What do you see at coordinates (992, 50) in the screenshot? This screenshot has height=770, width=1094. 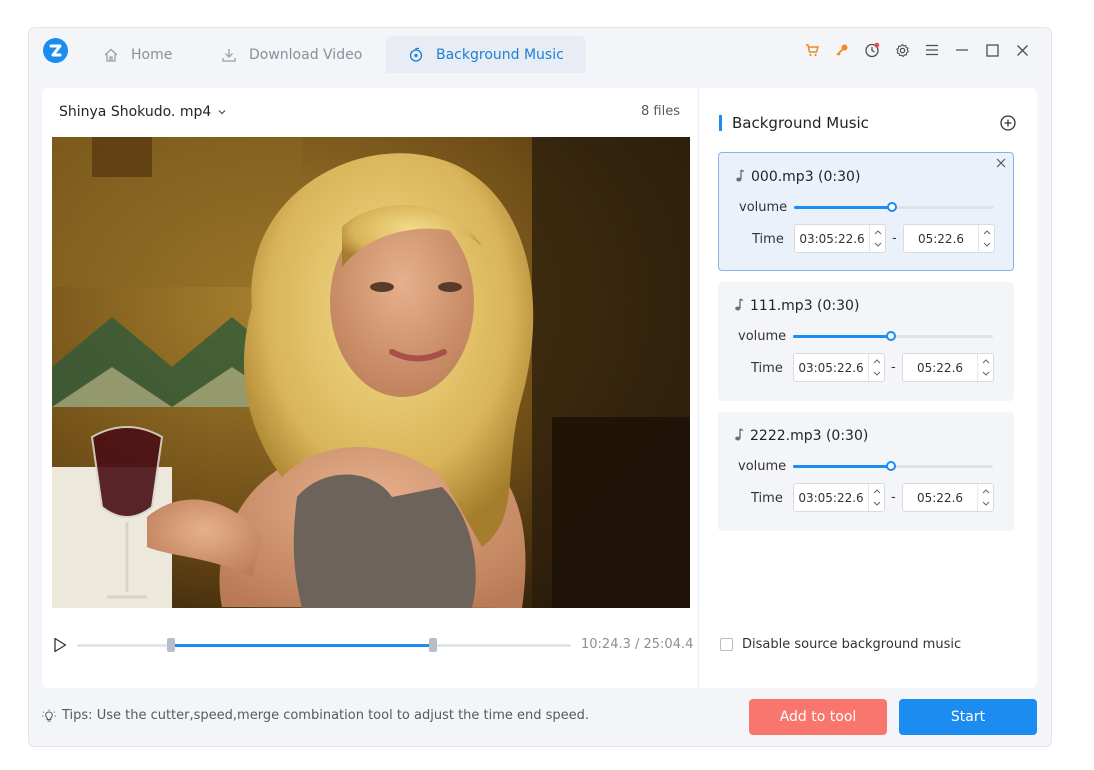 I see `maximize-icon` at bounding box center [992, 50].